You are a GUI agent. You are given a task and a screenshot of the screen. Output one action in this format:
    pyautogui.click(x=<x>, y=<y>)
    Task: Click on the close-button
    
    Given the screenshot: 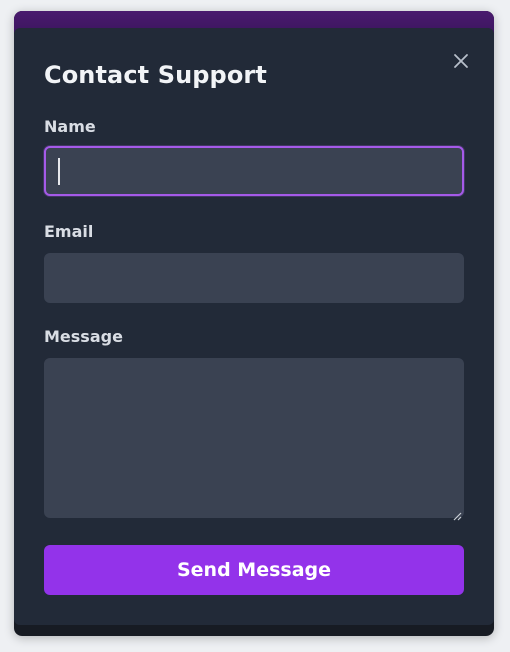 What is the action you would take?
    pyautogui.click(x=461, y=61)
    